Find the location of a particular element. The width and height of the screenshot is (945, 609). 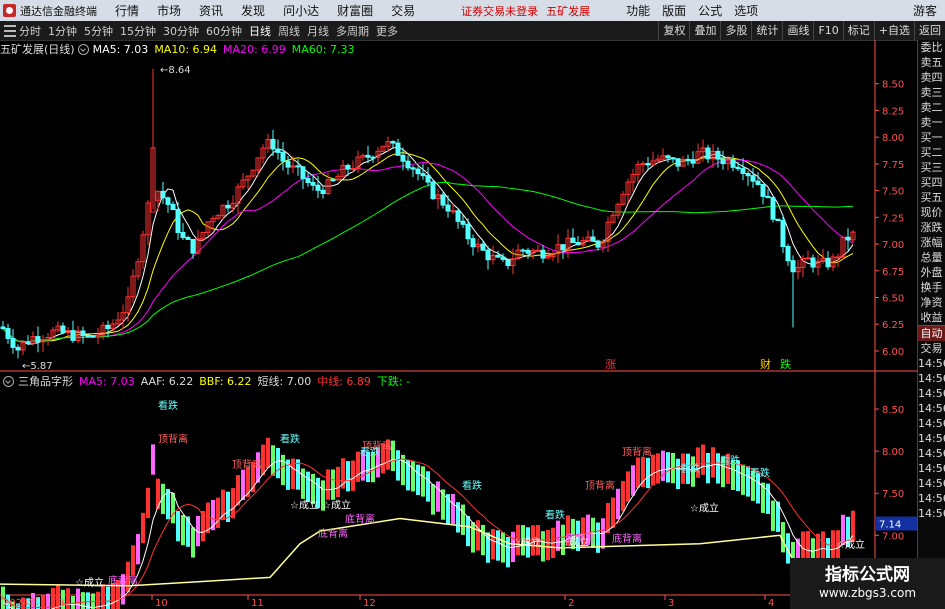

tab-period: 15分钟 is located at coordinates (138, 31).